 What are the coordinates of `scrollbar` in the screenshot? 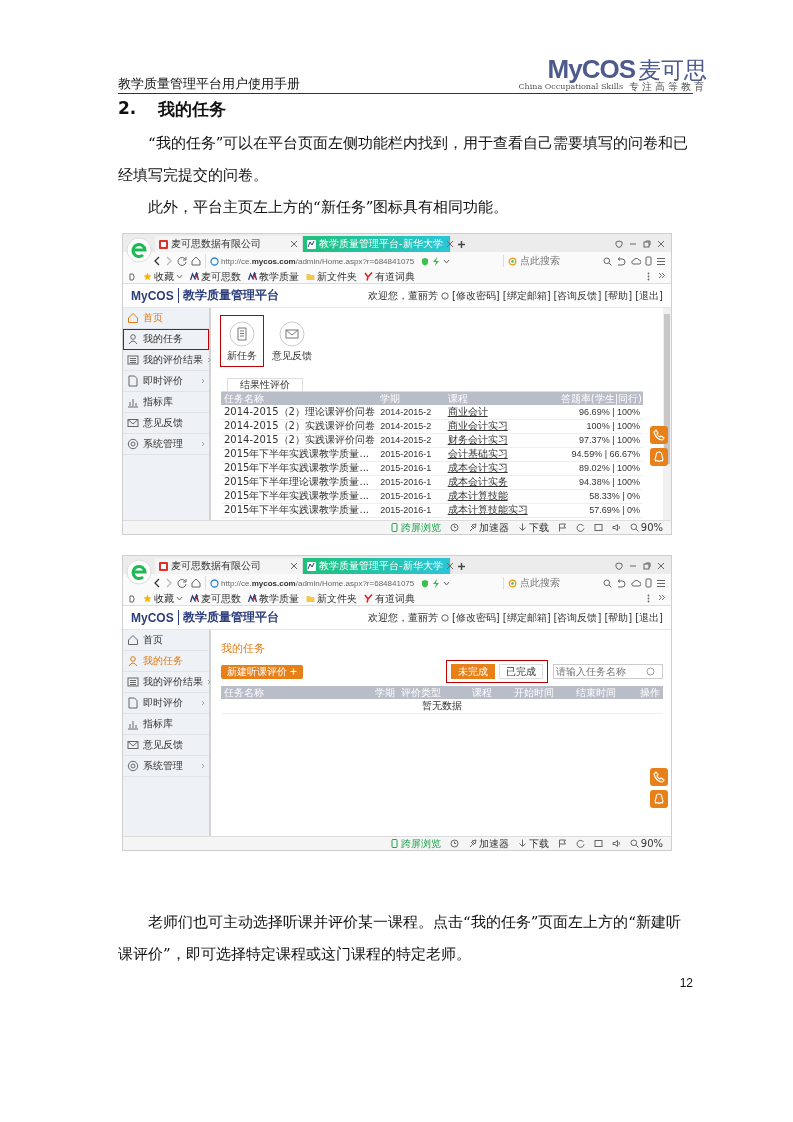 It's located at (667, 414).